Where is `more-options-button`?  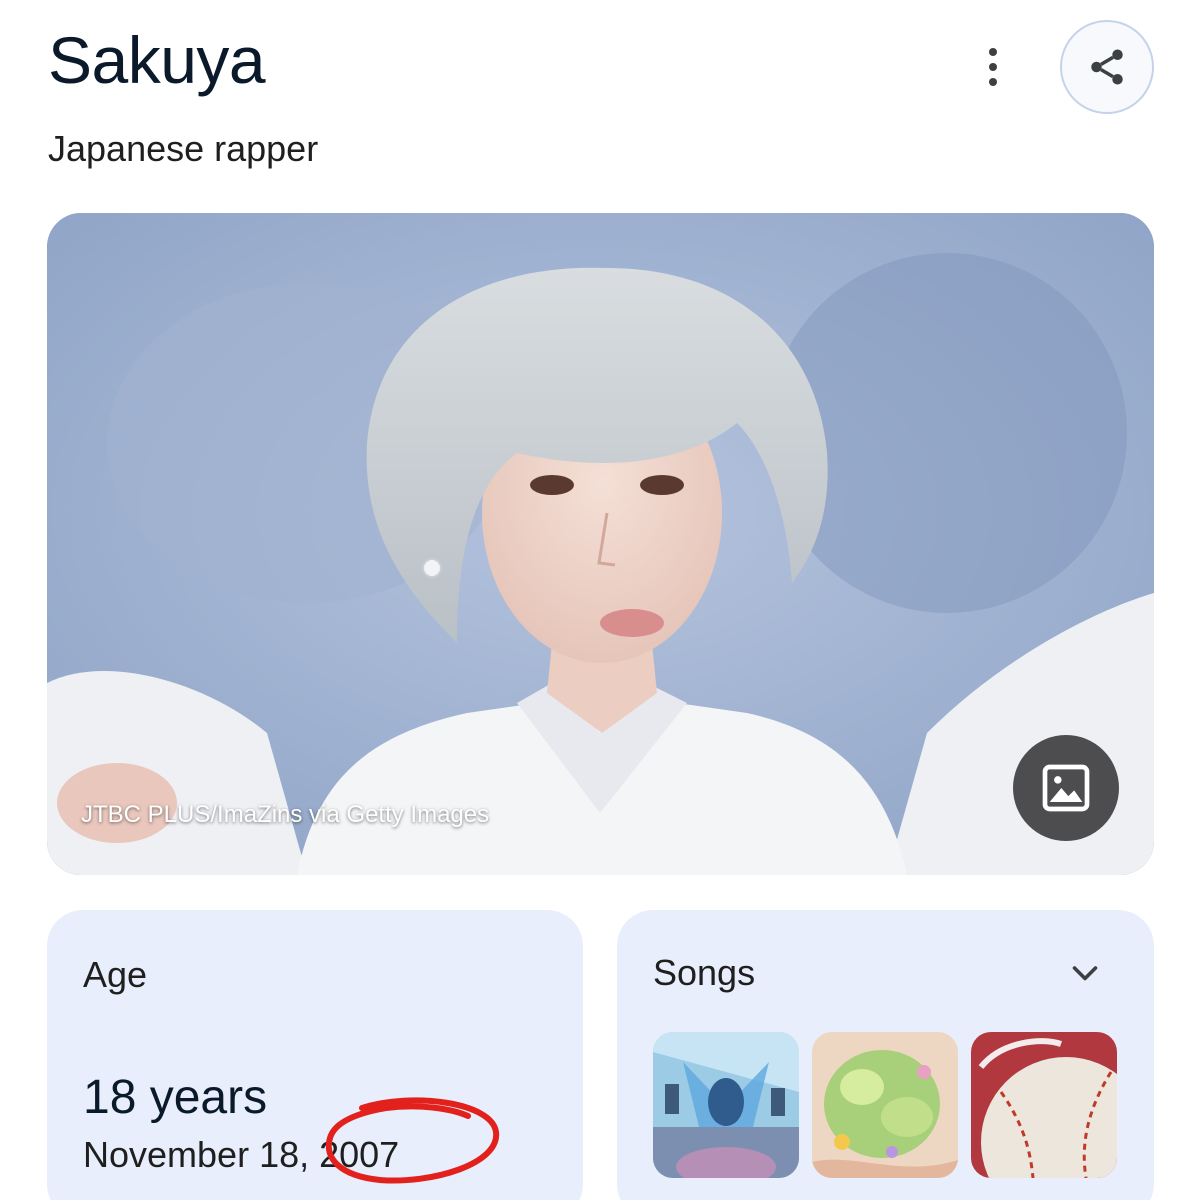
more-options-button is located at coordinates (993, 67).